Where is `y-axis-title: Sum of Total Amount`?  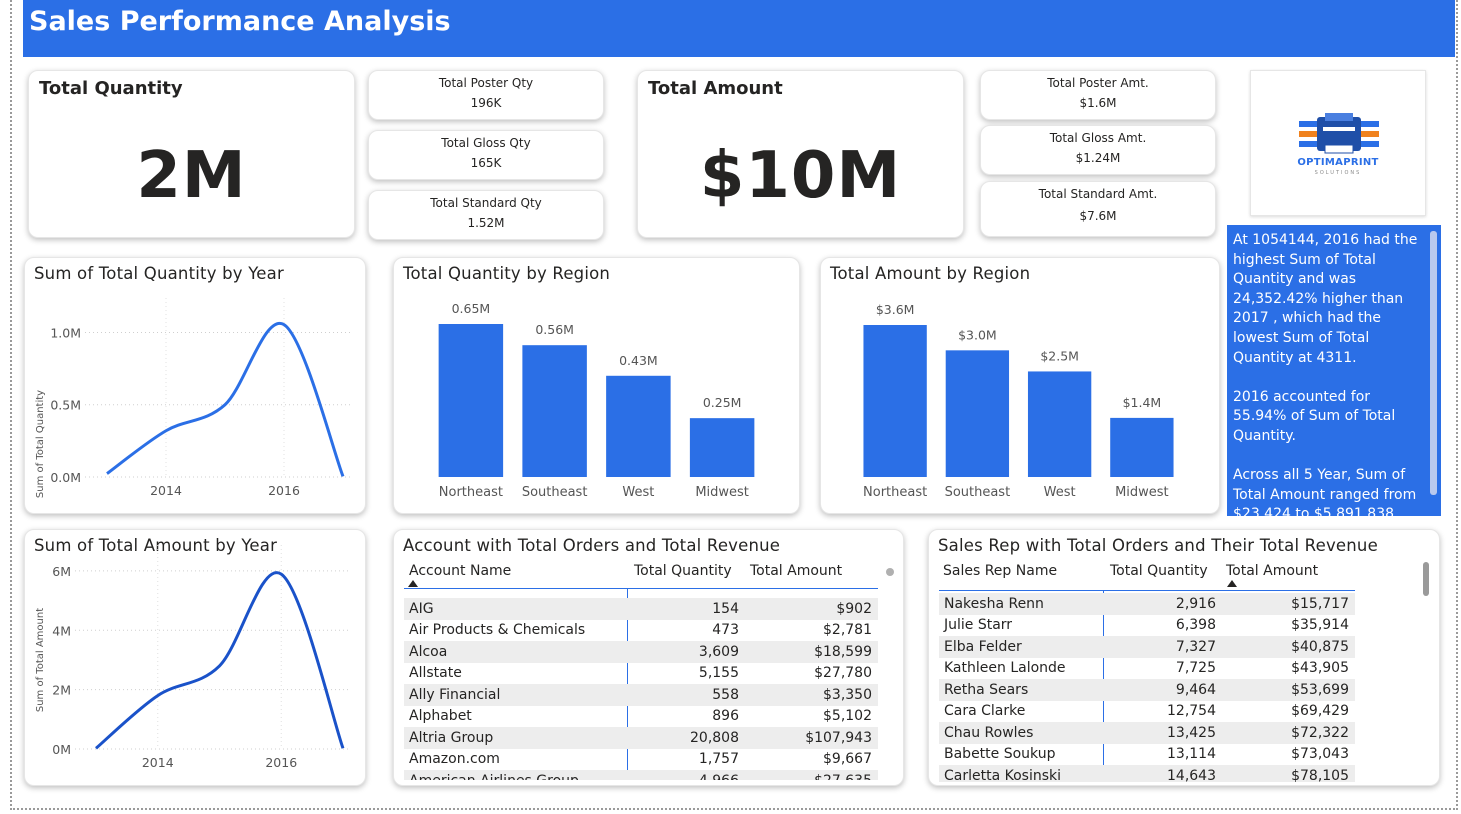
y-axis-title: Sum of Total Amount is located at coordinates (40, 660).